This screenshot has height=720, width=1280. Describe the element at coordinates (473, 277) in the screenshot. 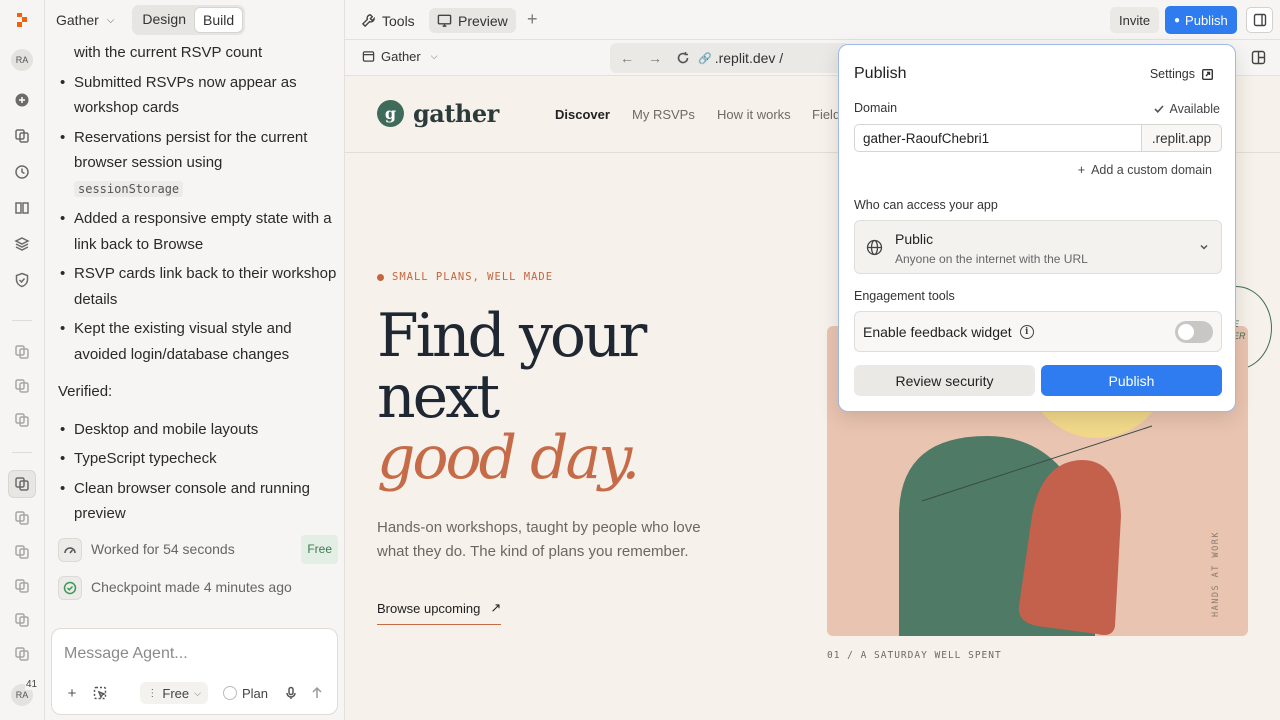

I see `eyebrow-text: SMALL PLANS, WELL MADE` at that location.